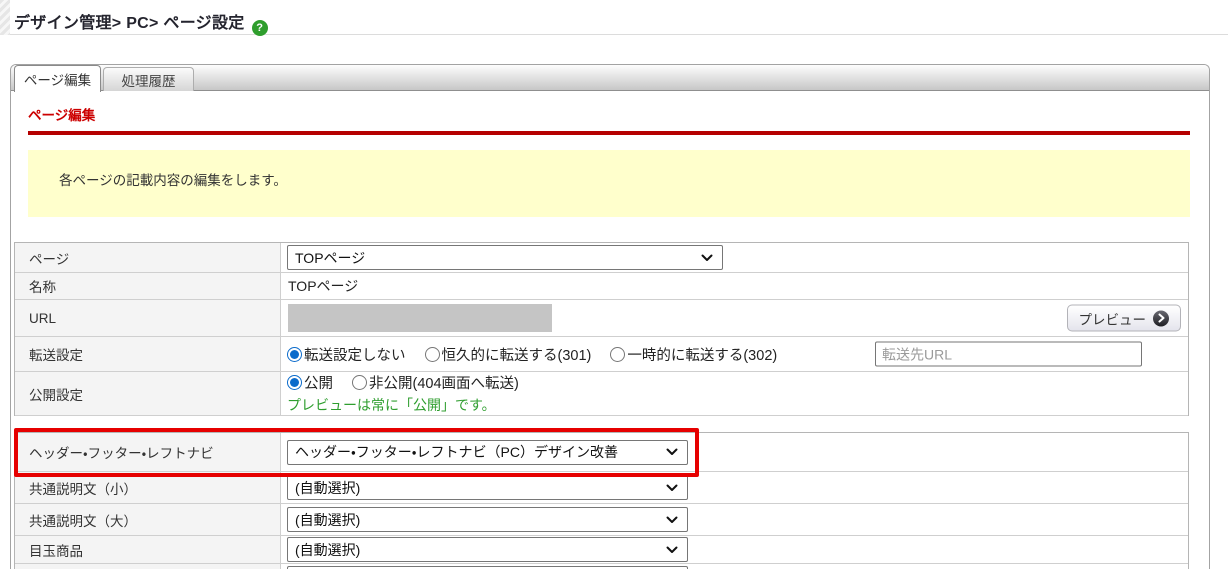 The height and width of the screenshot is (569, 1228). I want to click on radio-private-label: 非公開(404画面へ転送), so click(444, 384).